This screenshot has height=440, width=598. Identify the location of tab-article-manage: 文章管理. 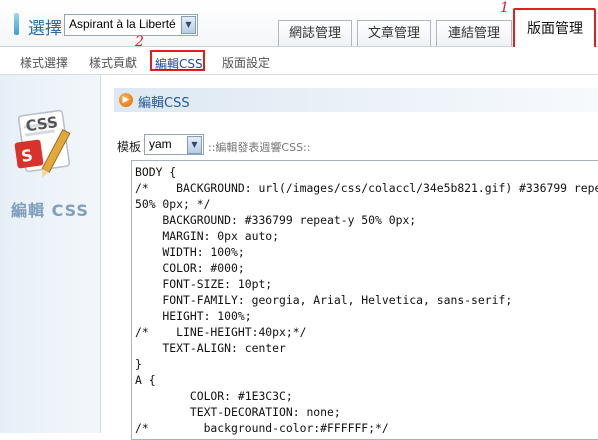
(394, 33).